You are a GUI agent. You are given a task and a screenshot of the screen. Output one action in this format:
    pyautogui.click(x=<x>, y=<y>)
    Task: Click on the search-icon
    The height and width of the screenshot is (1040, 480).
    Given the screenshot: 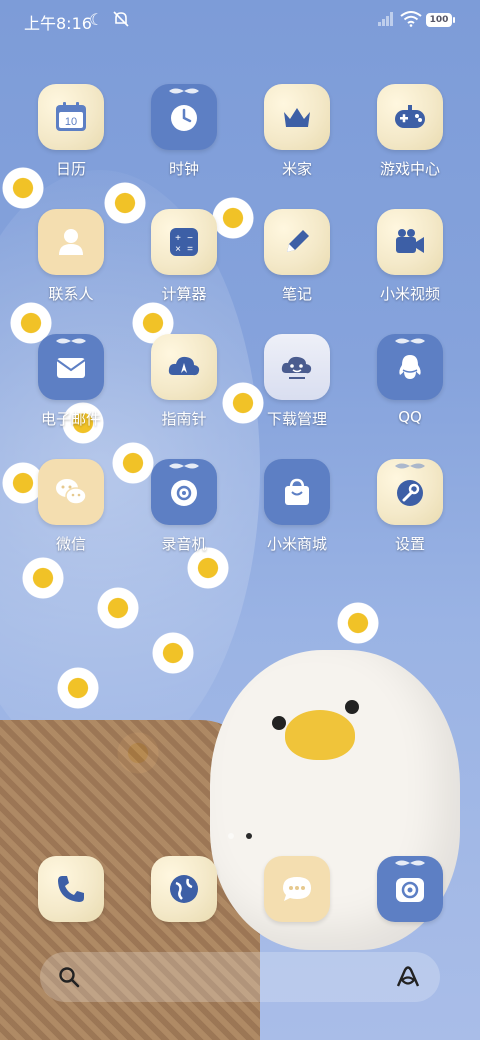 What is the action you would take?
    pyautogui.click(x=69, y=977)
    